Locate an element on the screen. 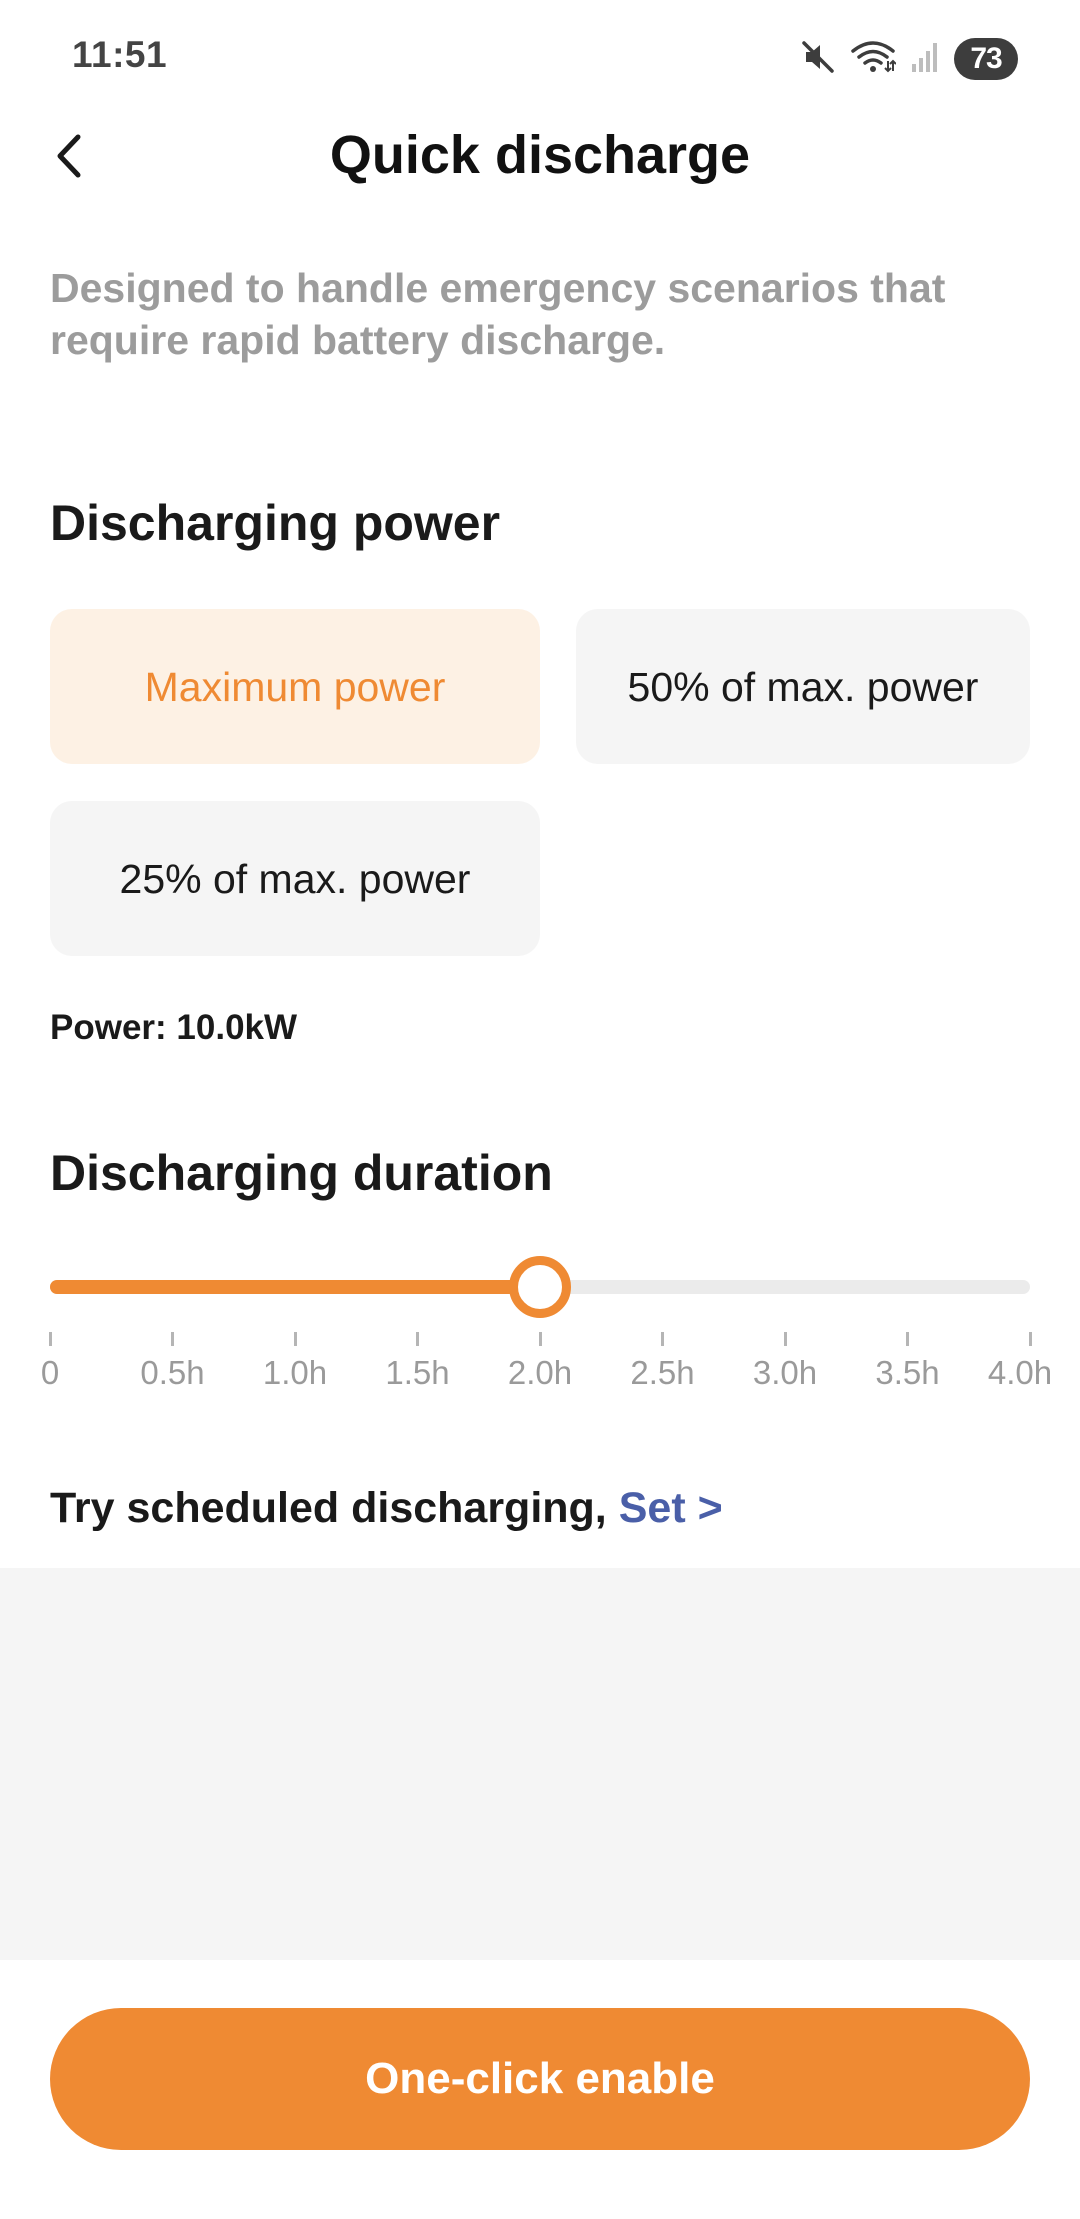 The image size is (1080, 2219). page-title: Quick discharge is located at coordinates (540, 155).